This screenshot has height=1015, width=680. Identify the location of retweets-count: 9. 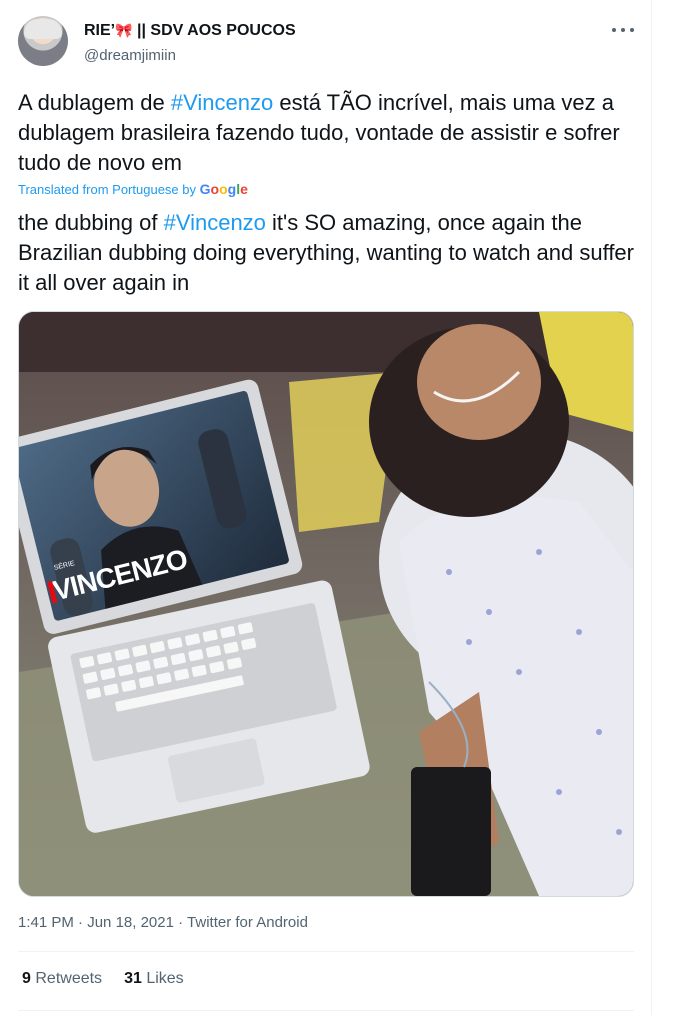
(26, 978).